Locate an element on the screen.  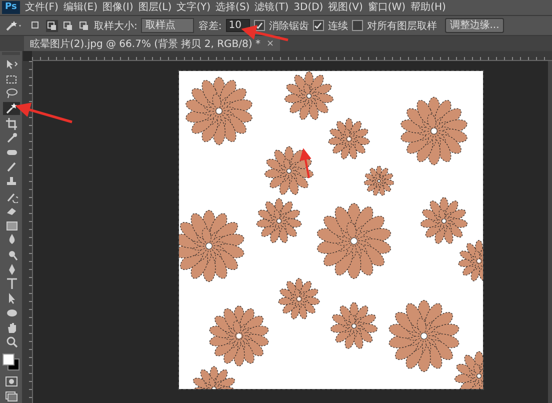
screen-mode-icon is located at coordinates (11, 396).